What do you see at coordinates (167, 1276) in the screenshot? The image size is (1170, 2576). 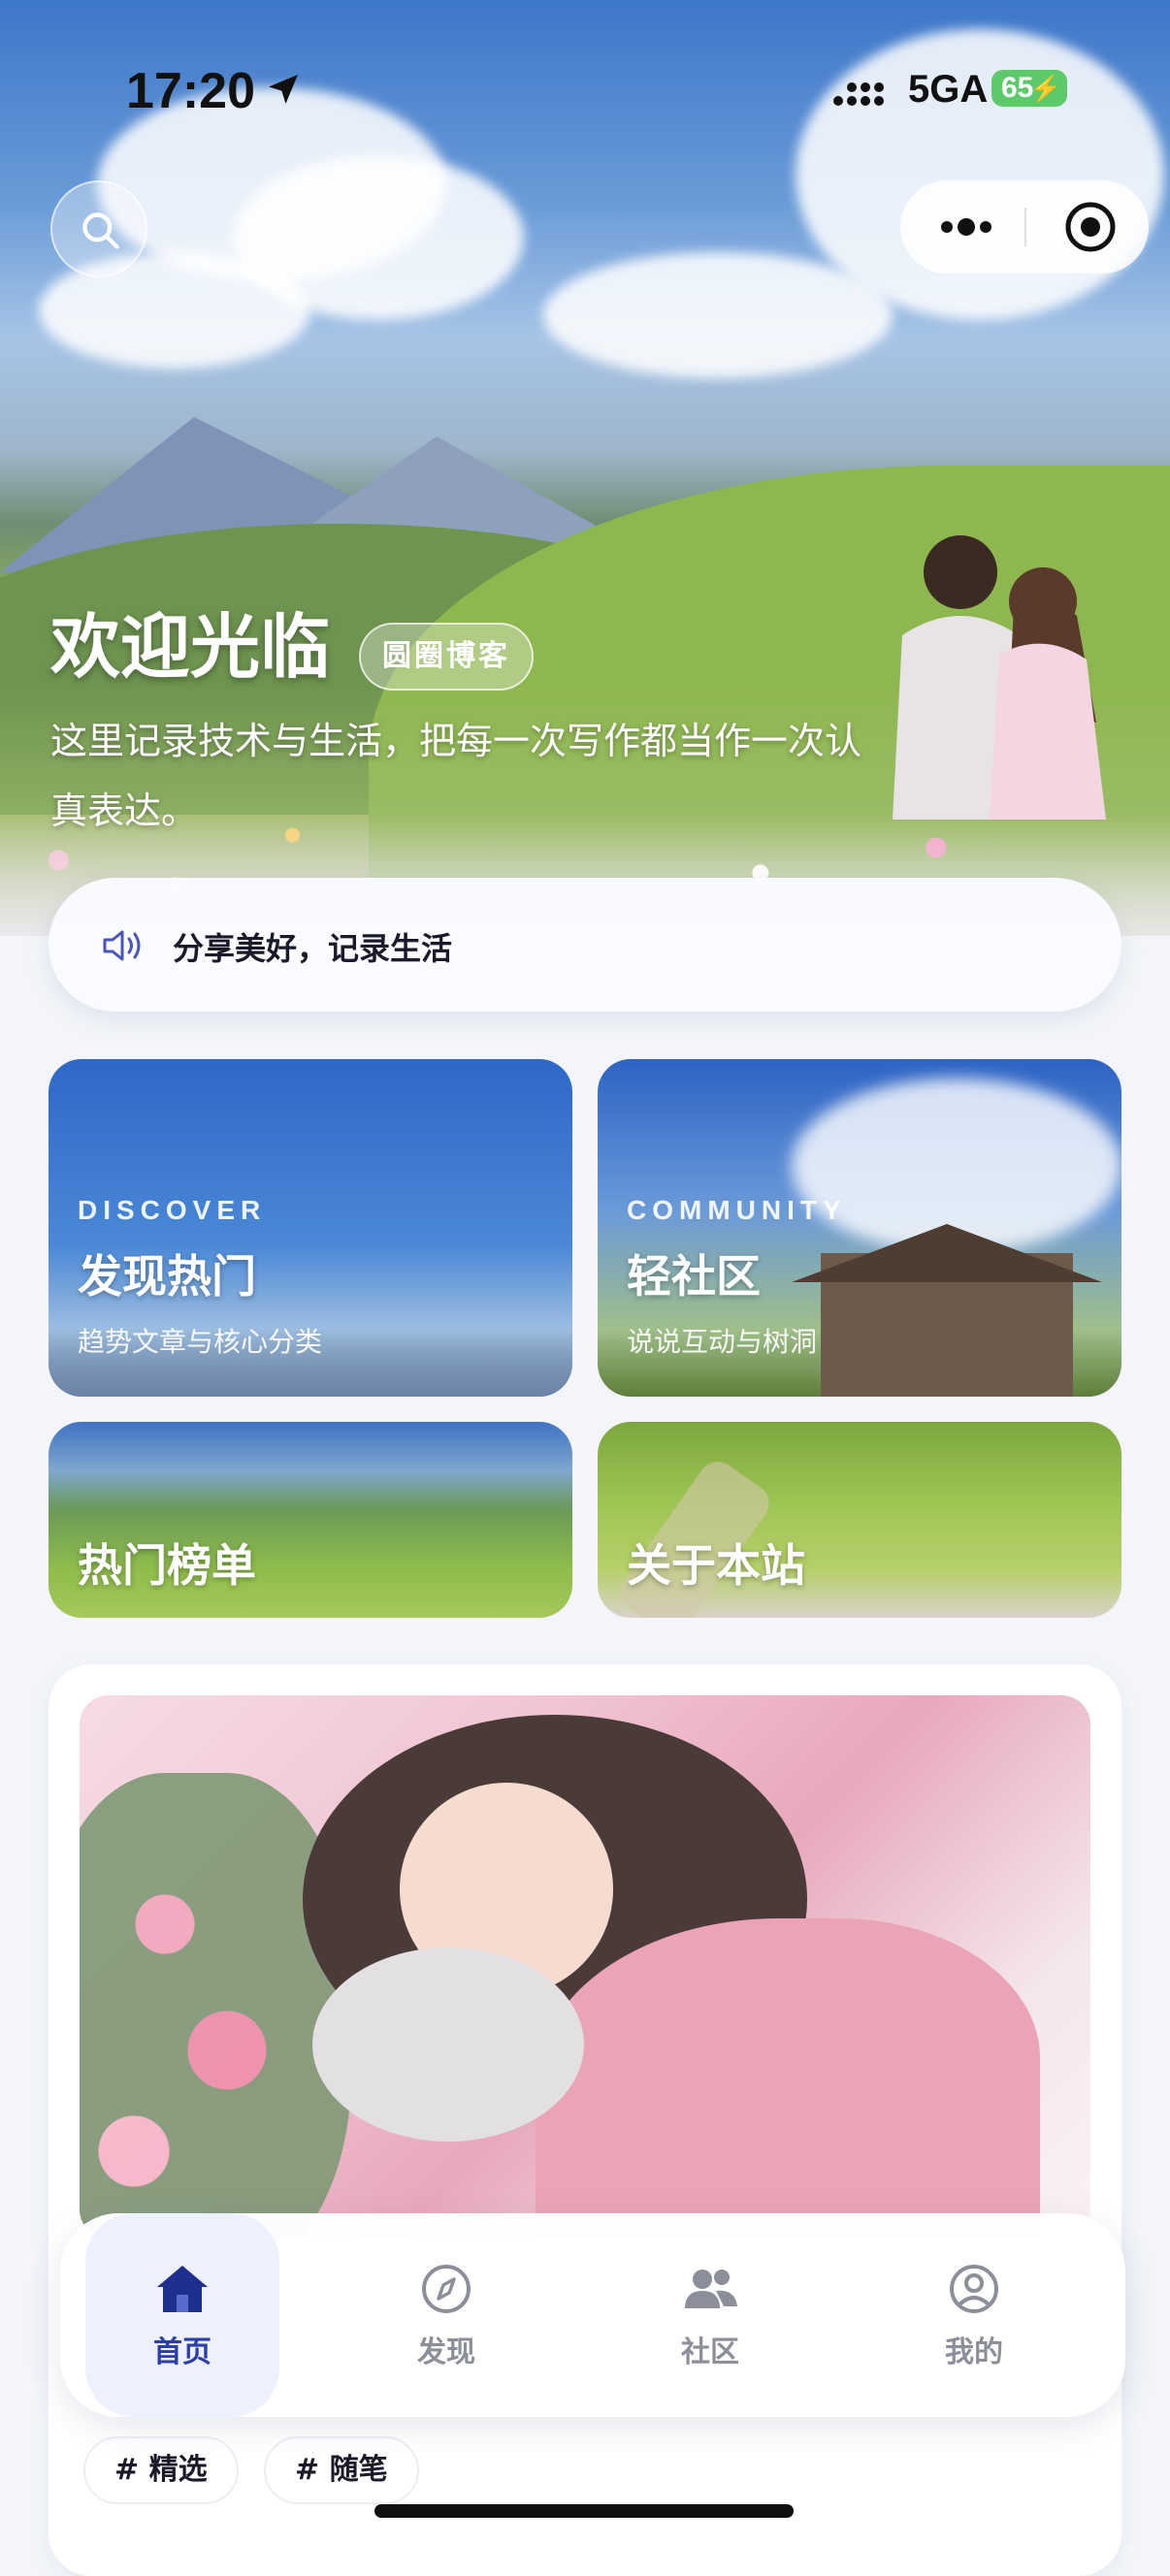 I see `discover-title: 发现热门` at bounding box center [167, 1276].